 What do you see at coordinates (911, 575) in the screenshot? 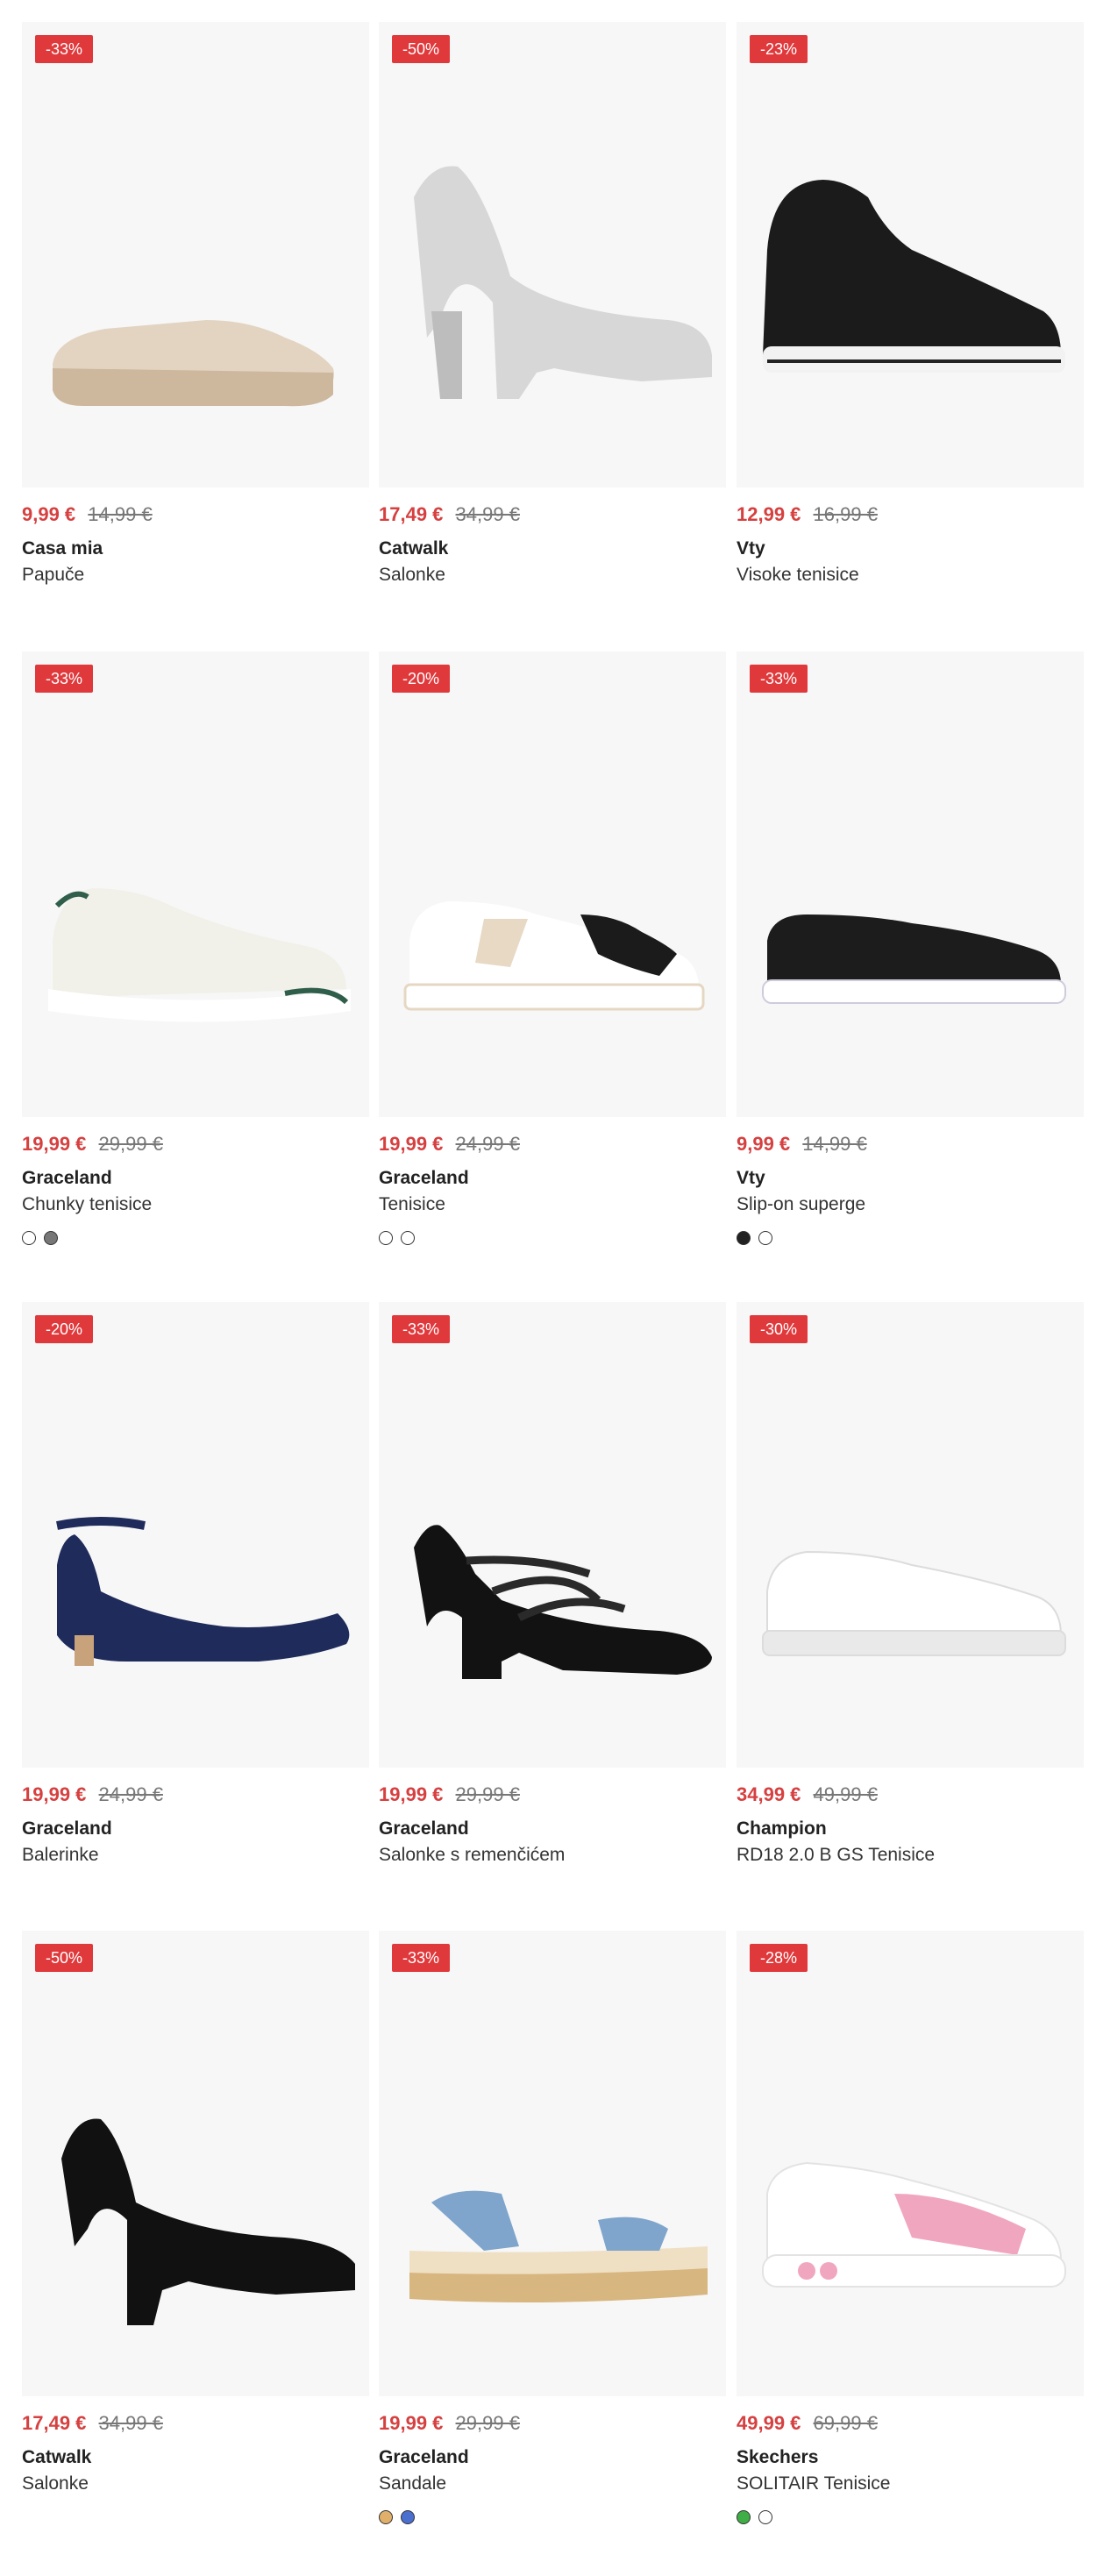
I see `product-name: Visoke tenisice` at bounding box center [911, 575].